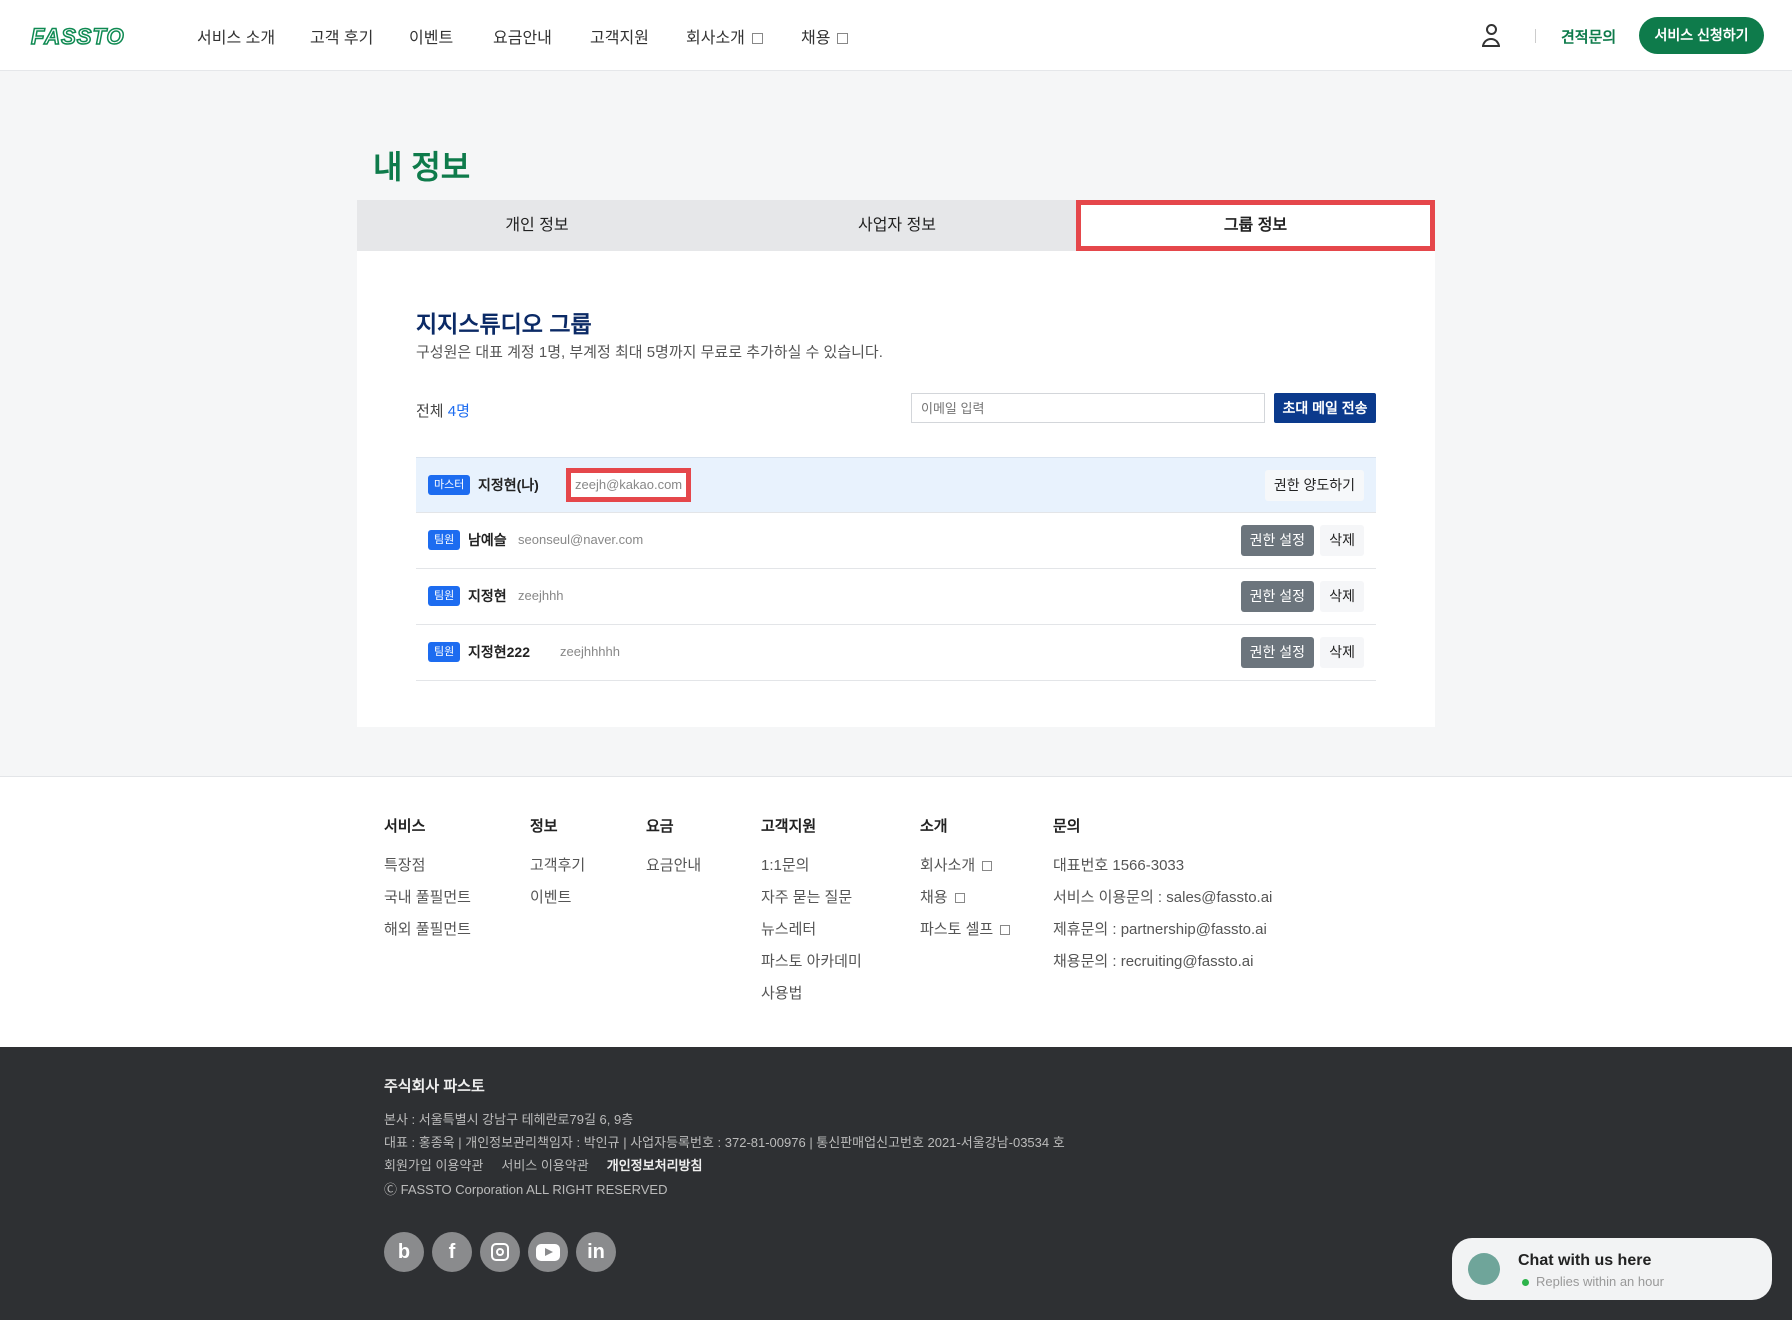 Image resolution: width=1792 pixels, height=1320 pixels. What do you see at coordinates (825, 36) in the screenshot?
I see `nav-item: 채용` at bounding box center [825, 36].